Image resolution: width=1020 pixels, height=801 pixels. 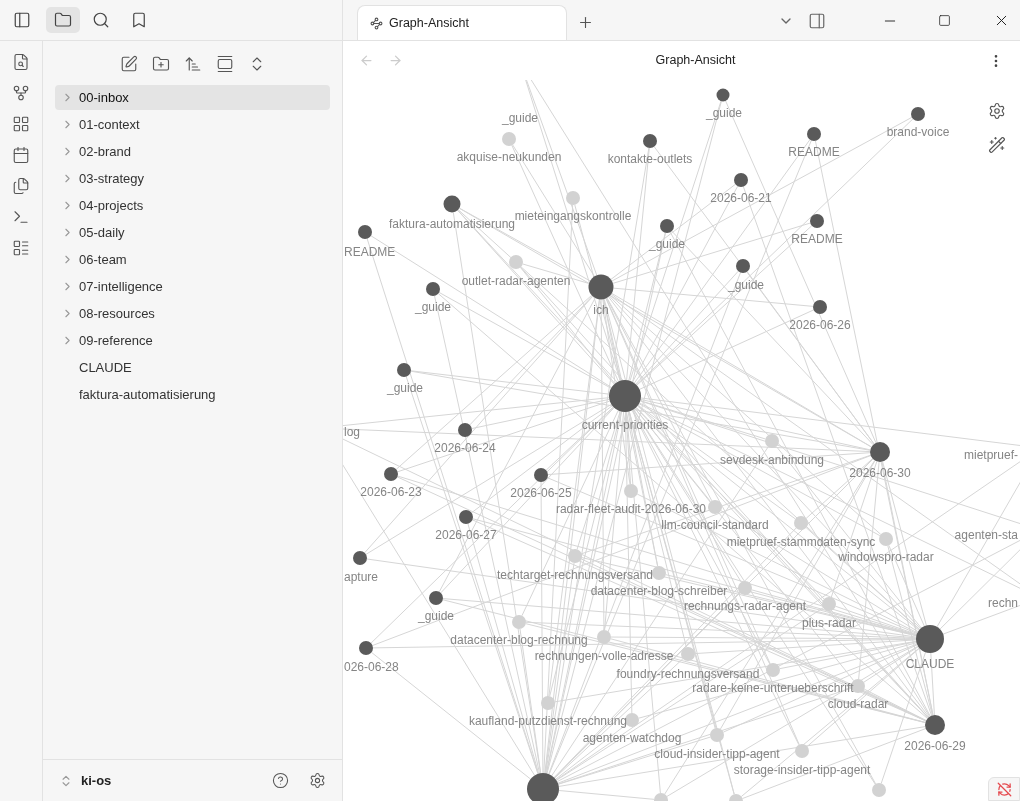 What do you see at coordinates (192, 205) in the screenshot?
I see `file-tree-item: 04-projects` at bounding box center [192, 205].